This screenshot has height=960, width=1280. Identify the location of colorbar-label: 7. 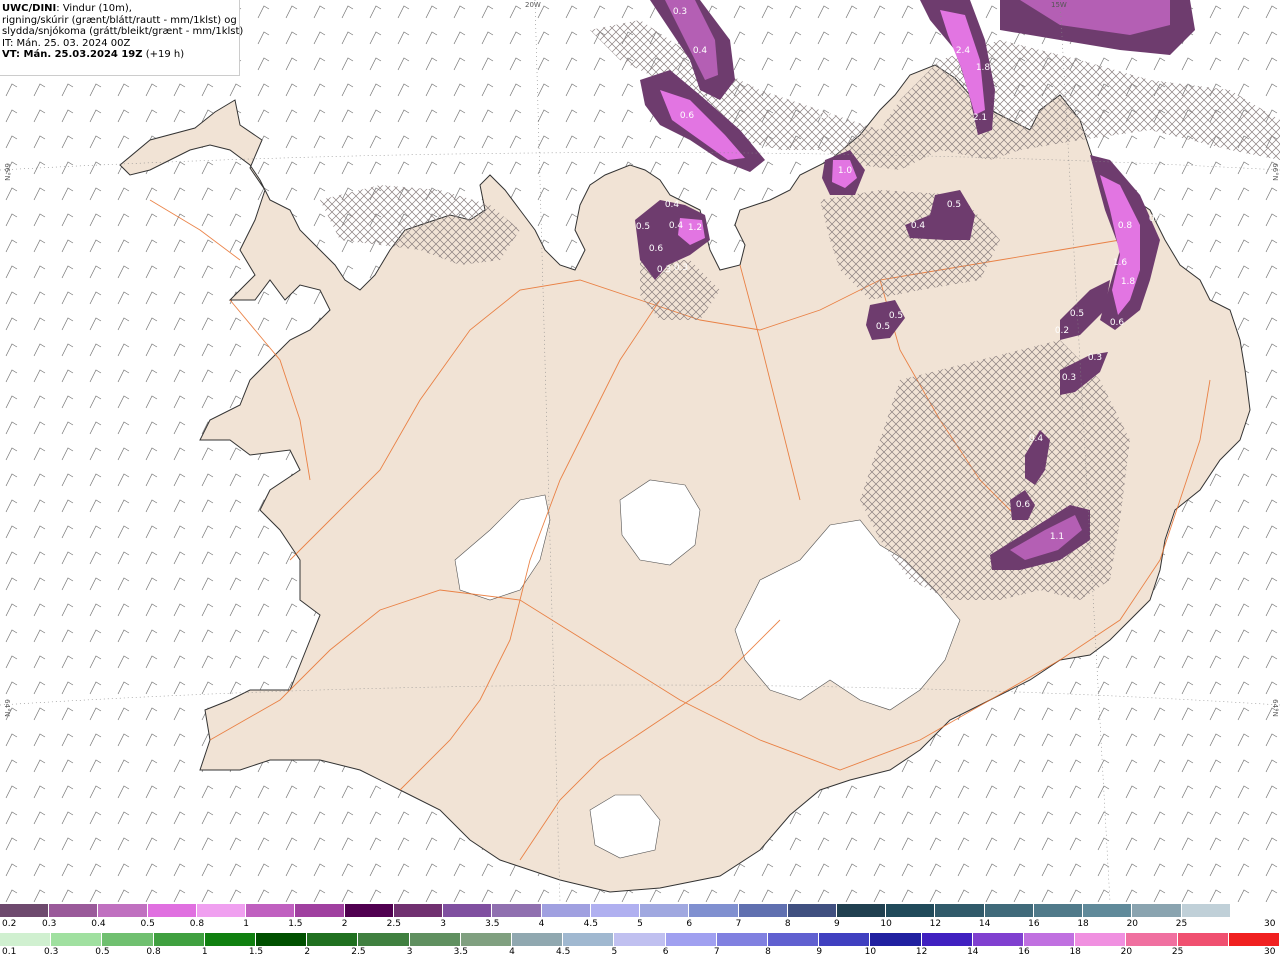
(738, 924).